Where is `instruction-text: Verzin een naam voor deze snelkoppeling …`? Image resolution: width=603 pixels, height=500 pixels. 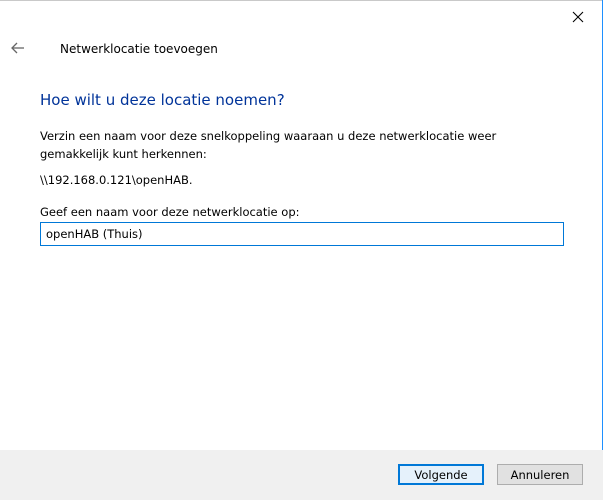
instruction-text: Verzin een naam voor deze snelkoppeling … is located at coordinates (268, 145).